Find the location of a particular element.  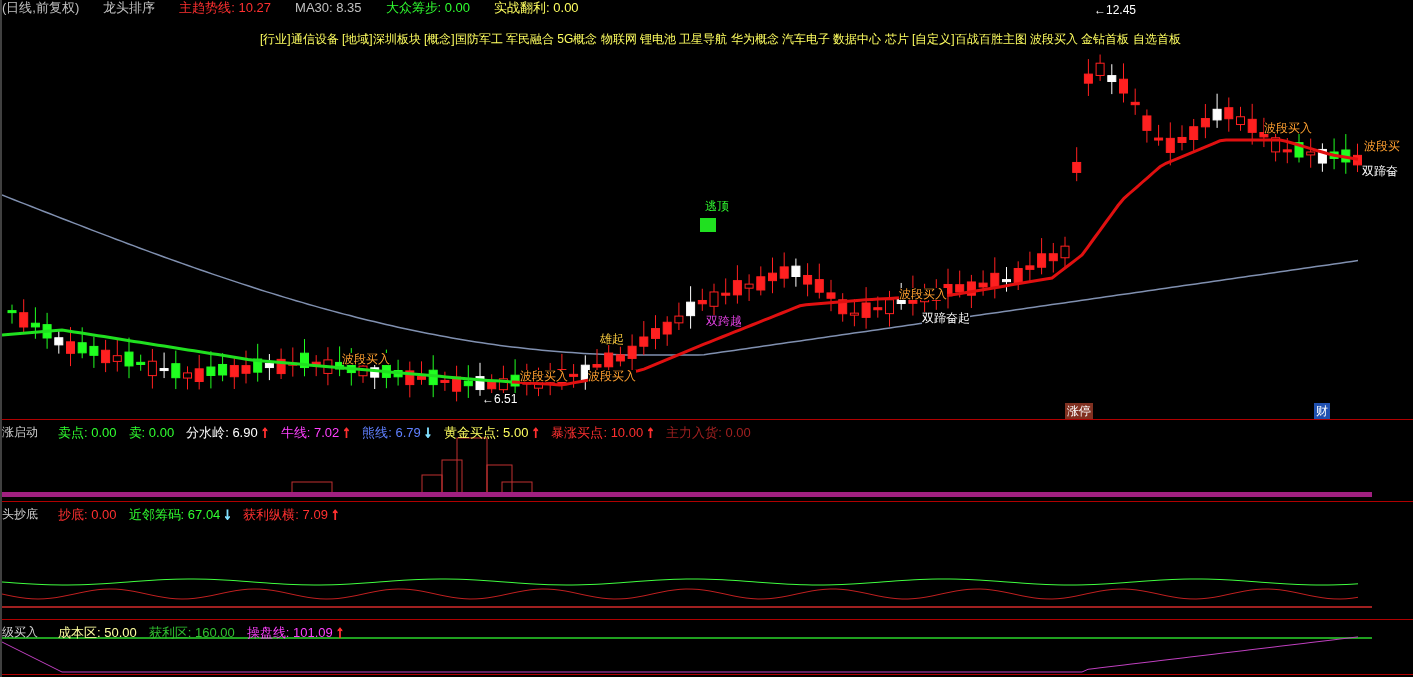

signal-label: 双蹄奋 is located at coordinates (1380, 171).